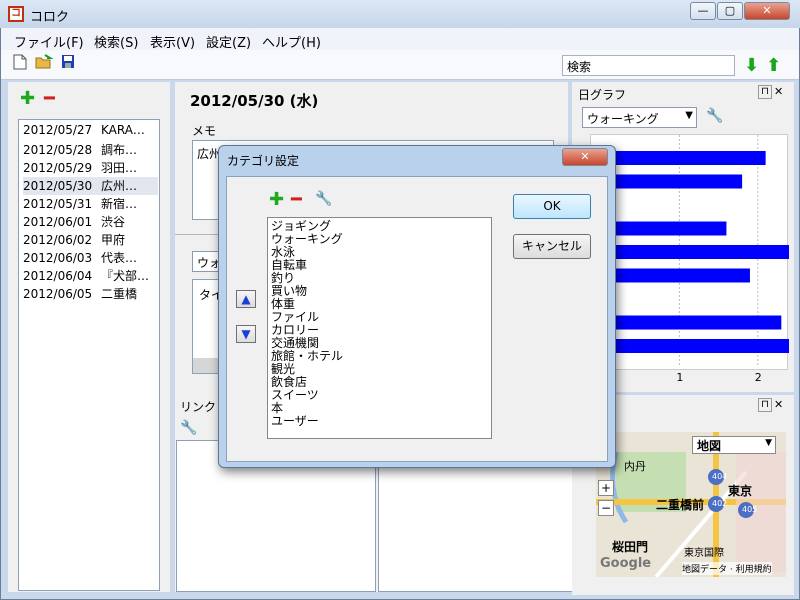 Image resolution: width=800 pixels, height=600 pixels. What do you see at coordinates (750, 509) in the screenshot?
I see `road-number: 405` at bounding box center [750, 509].